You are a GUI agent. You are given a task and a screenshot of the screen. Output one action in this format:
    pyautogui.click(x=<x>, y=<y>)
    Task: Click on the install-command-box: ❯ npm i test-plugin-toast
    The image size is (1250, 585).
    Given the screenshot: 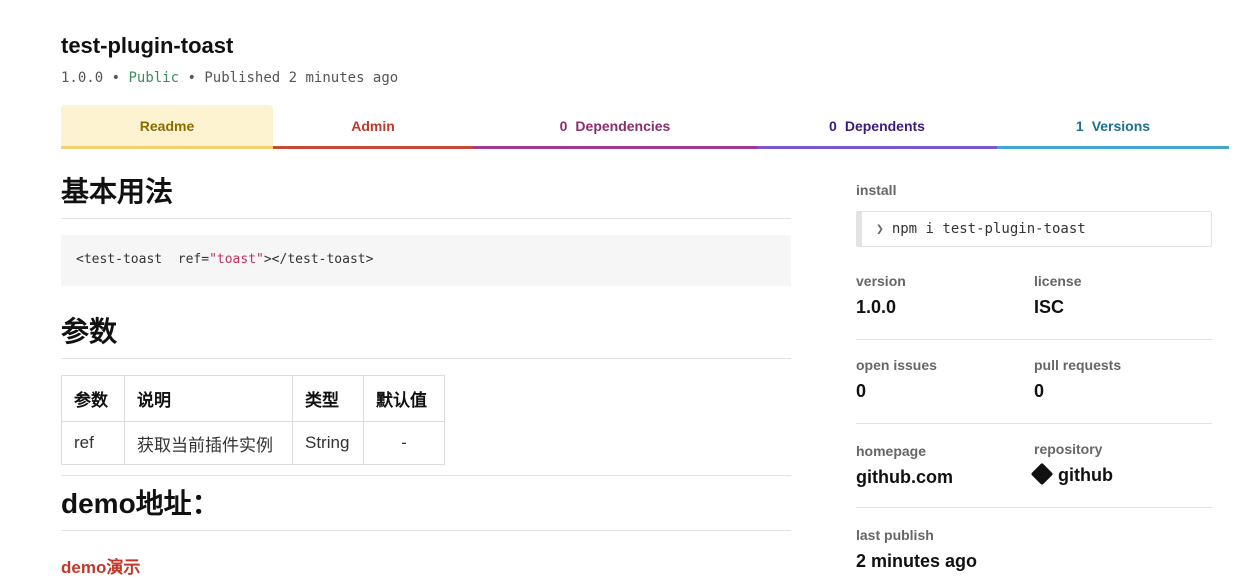 What is the action you would take?
    pyautogui.click(x=1034, y=229)
    